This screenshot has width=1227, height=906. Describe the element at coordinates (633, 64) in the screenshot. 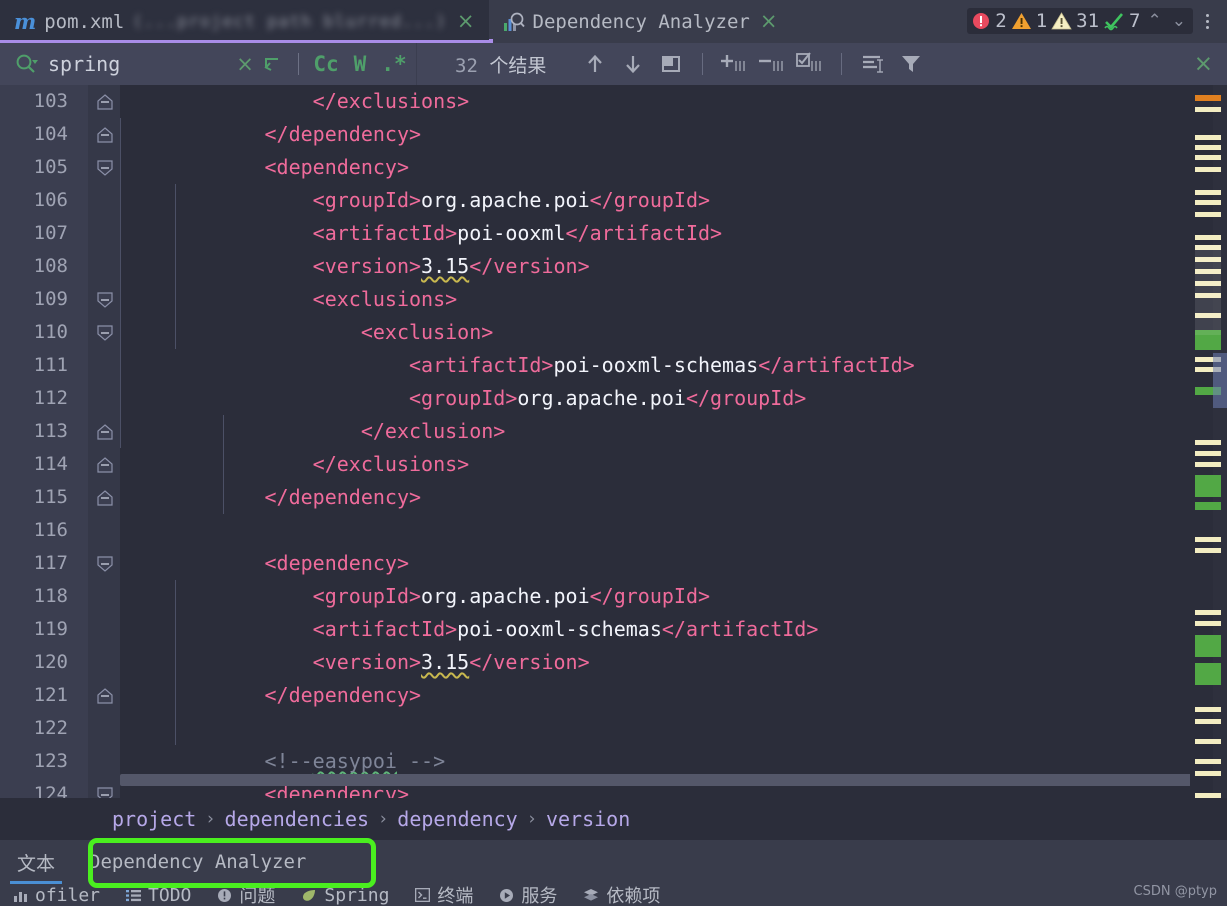

I see `find-next-icon` at that location.